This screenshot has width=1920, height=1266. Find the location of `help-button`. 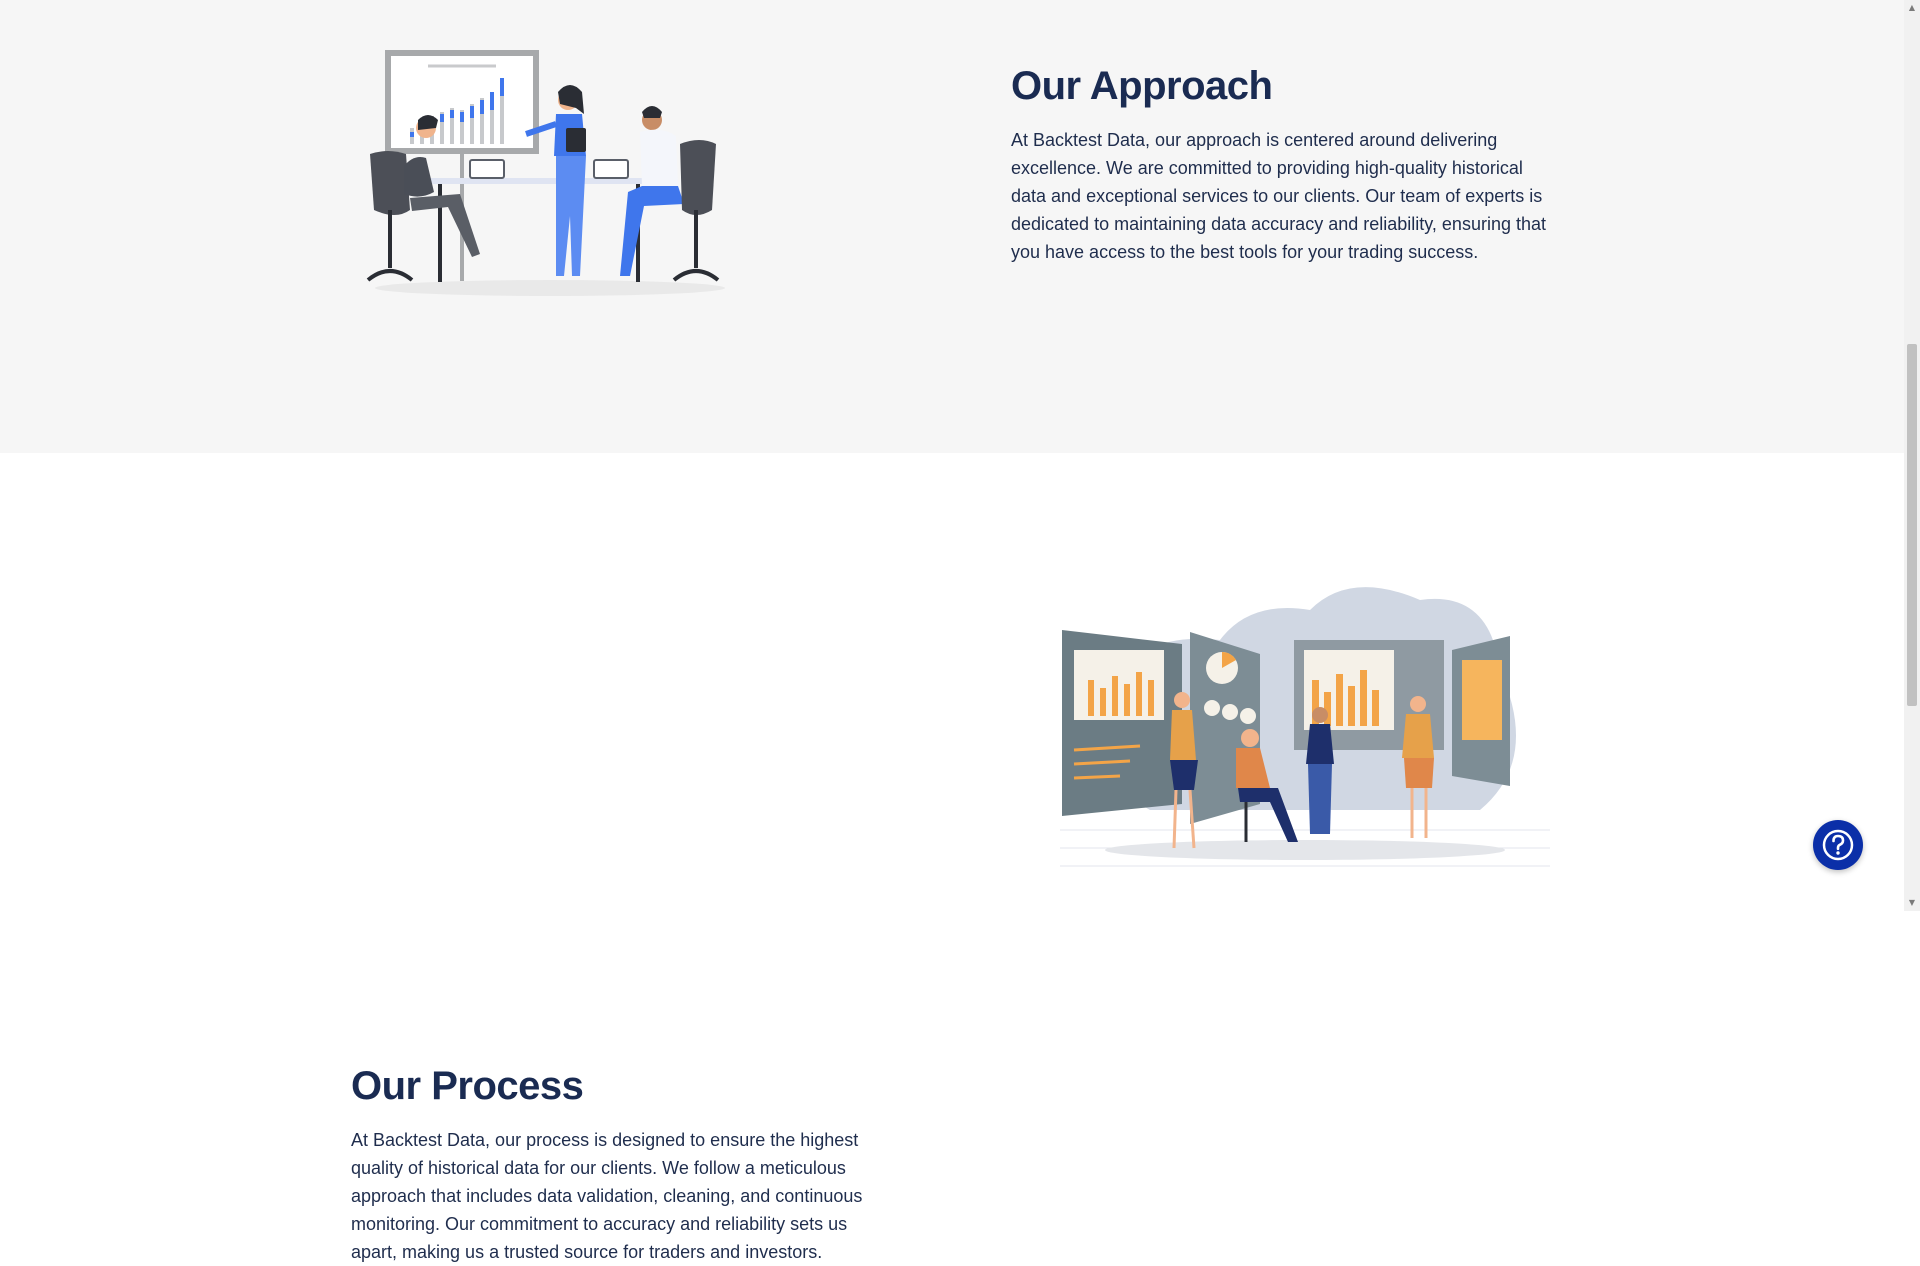

help-button is located at coordinates (1838, 845).